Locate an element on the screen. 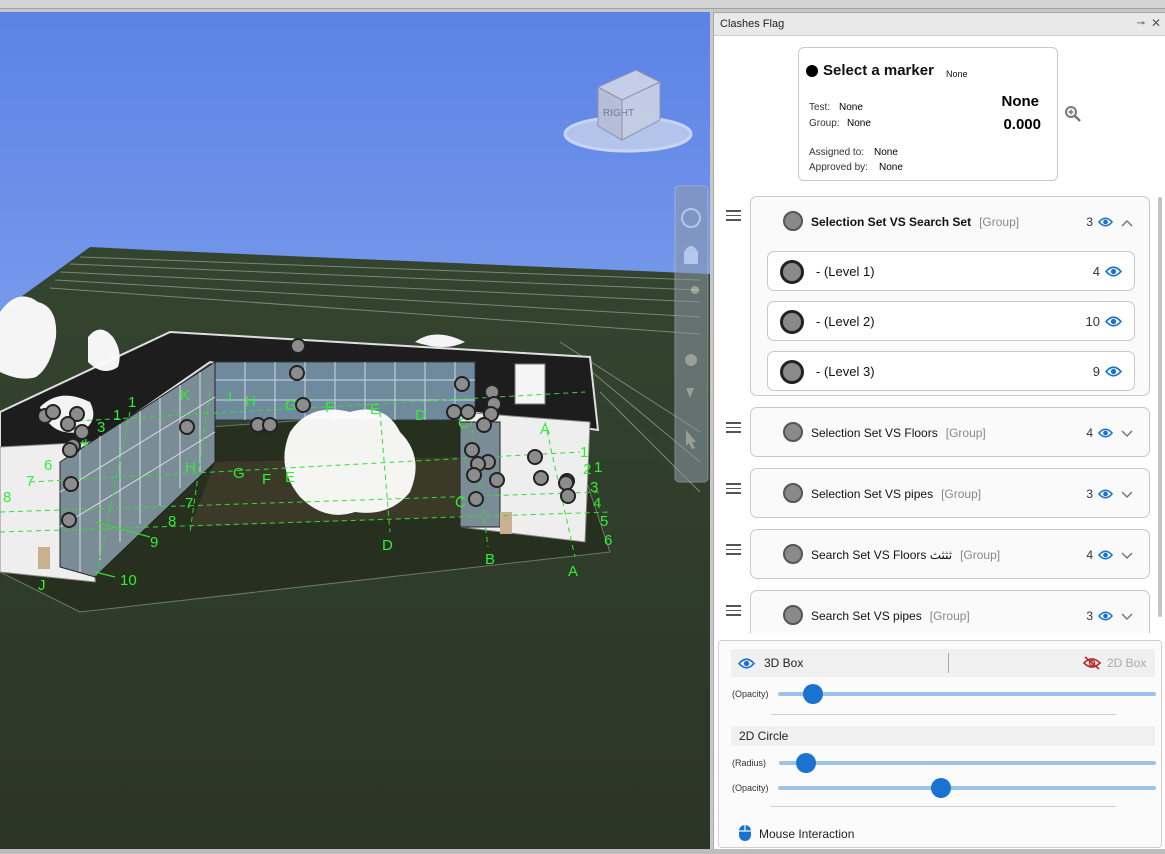 The image size is (1165, 854). door-left is located at coordinates (44, 558).